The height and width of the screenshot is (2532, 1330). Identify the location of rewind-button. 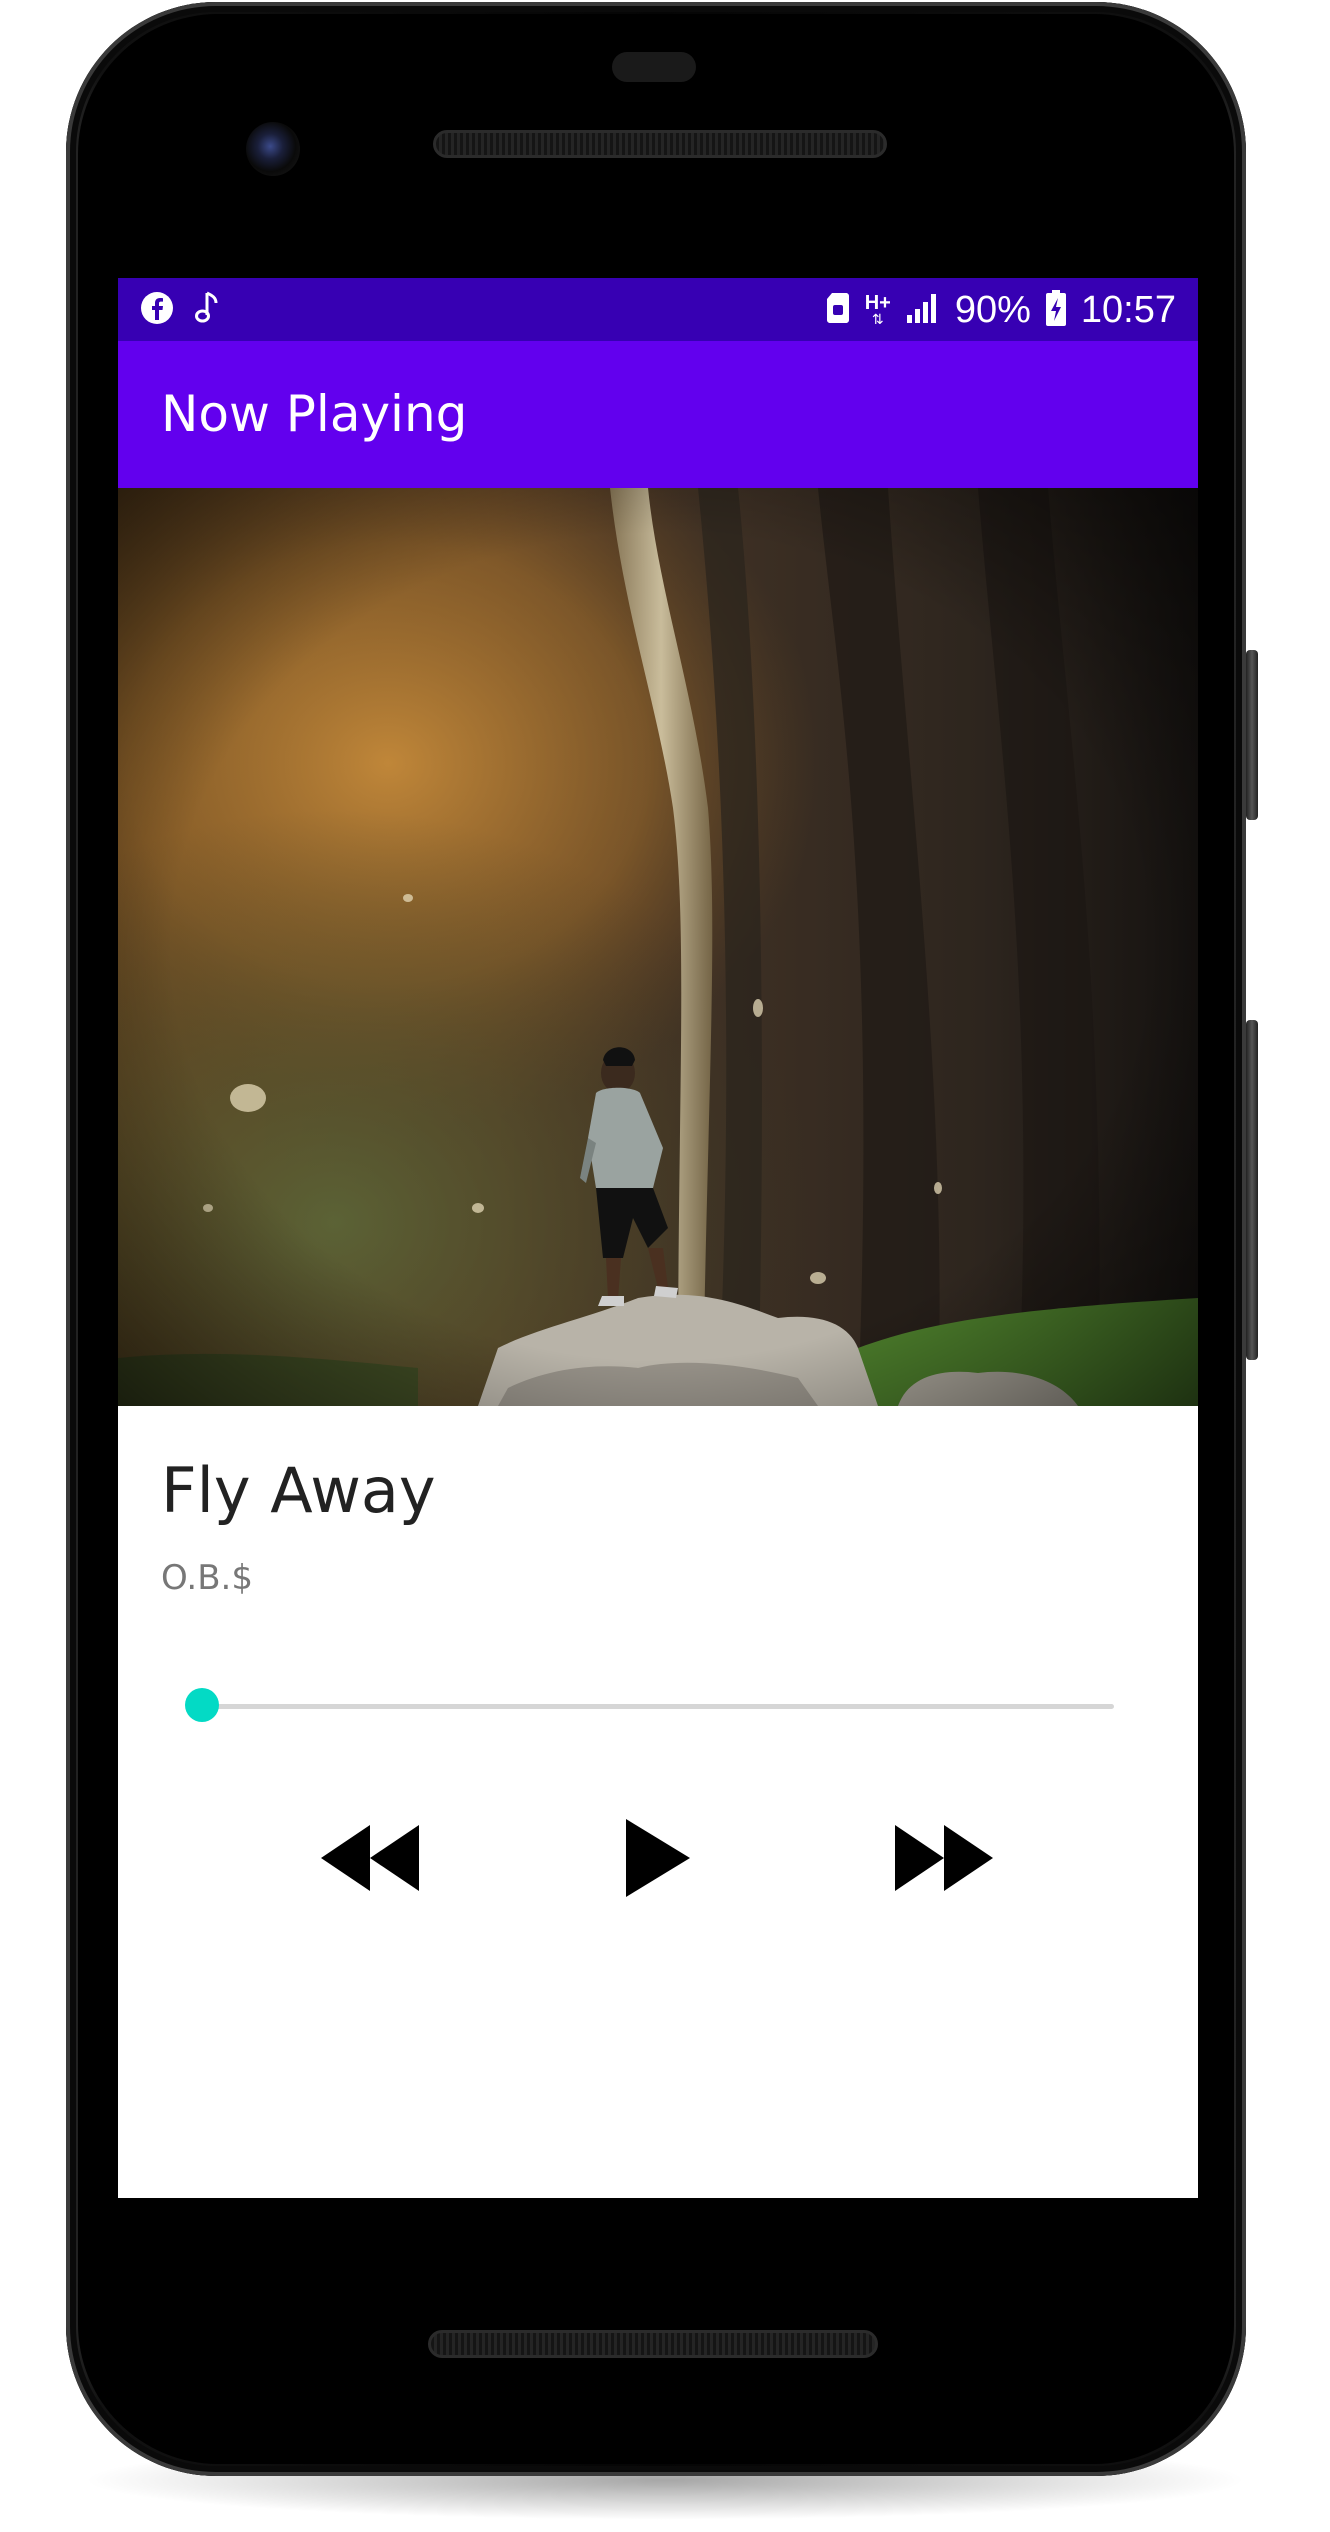
(370, 1858).